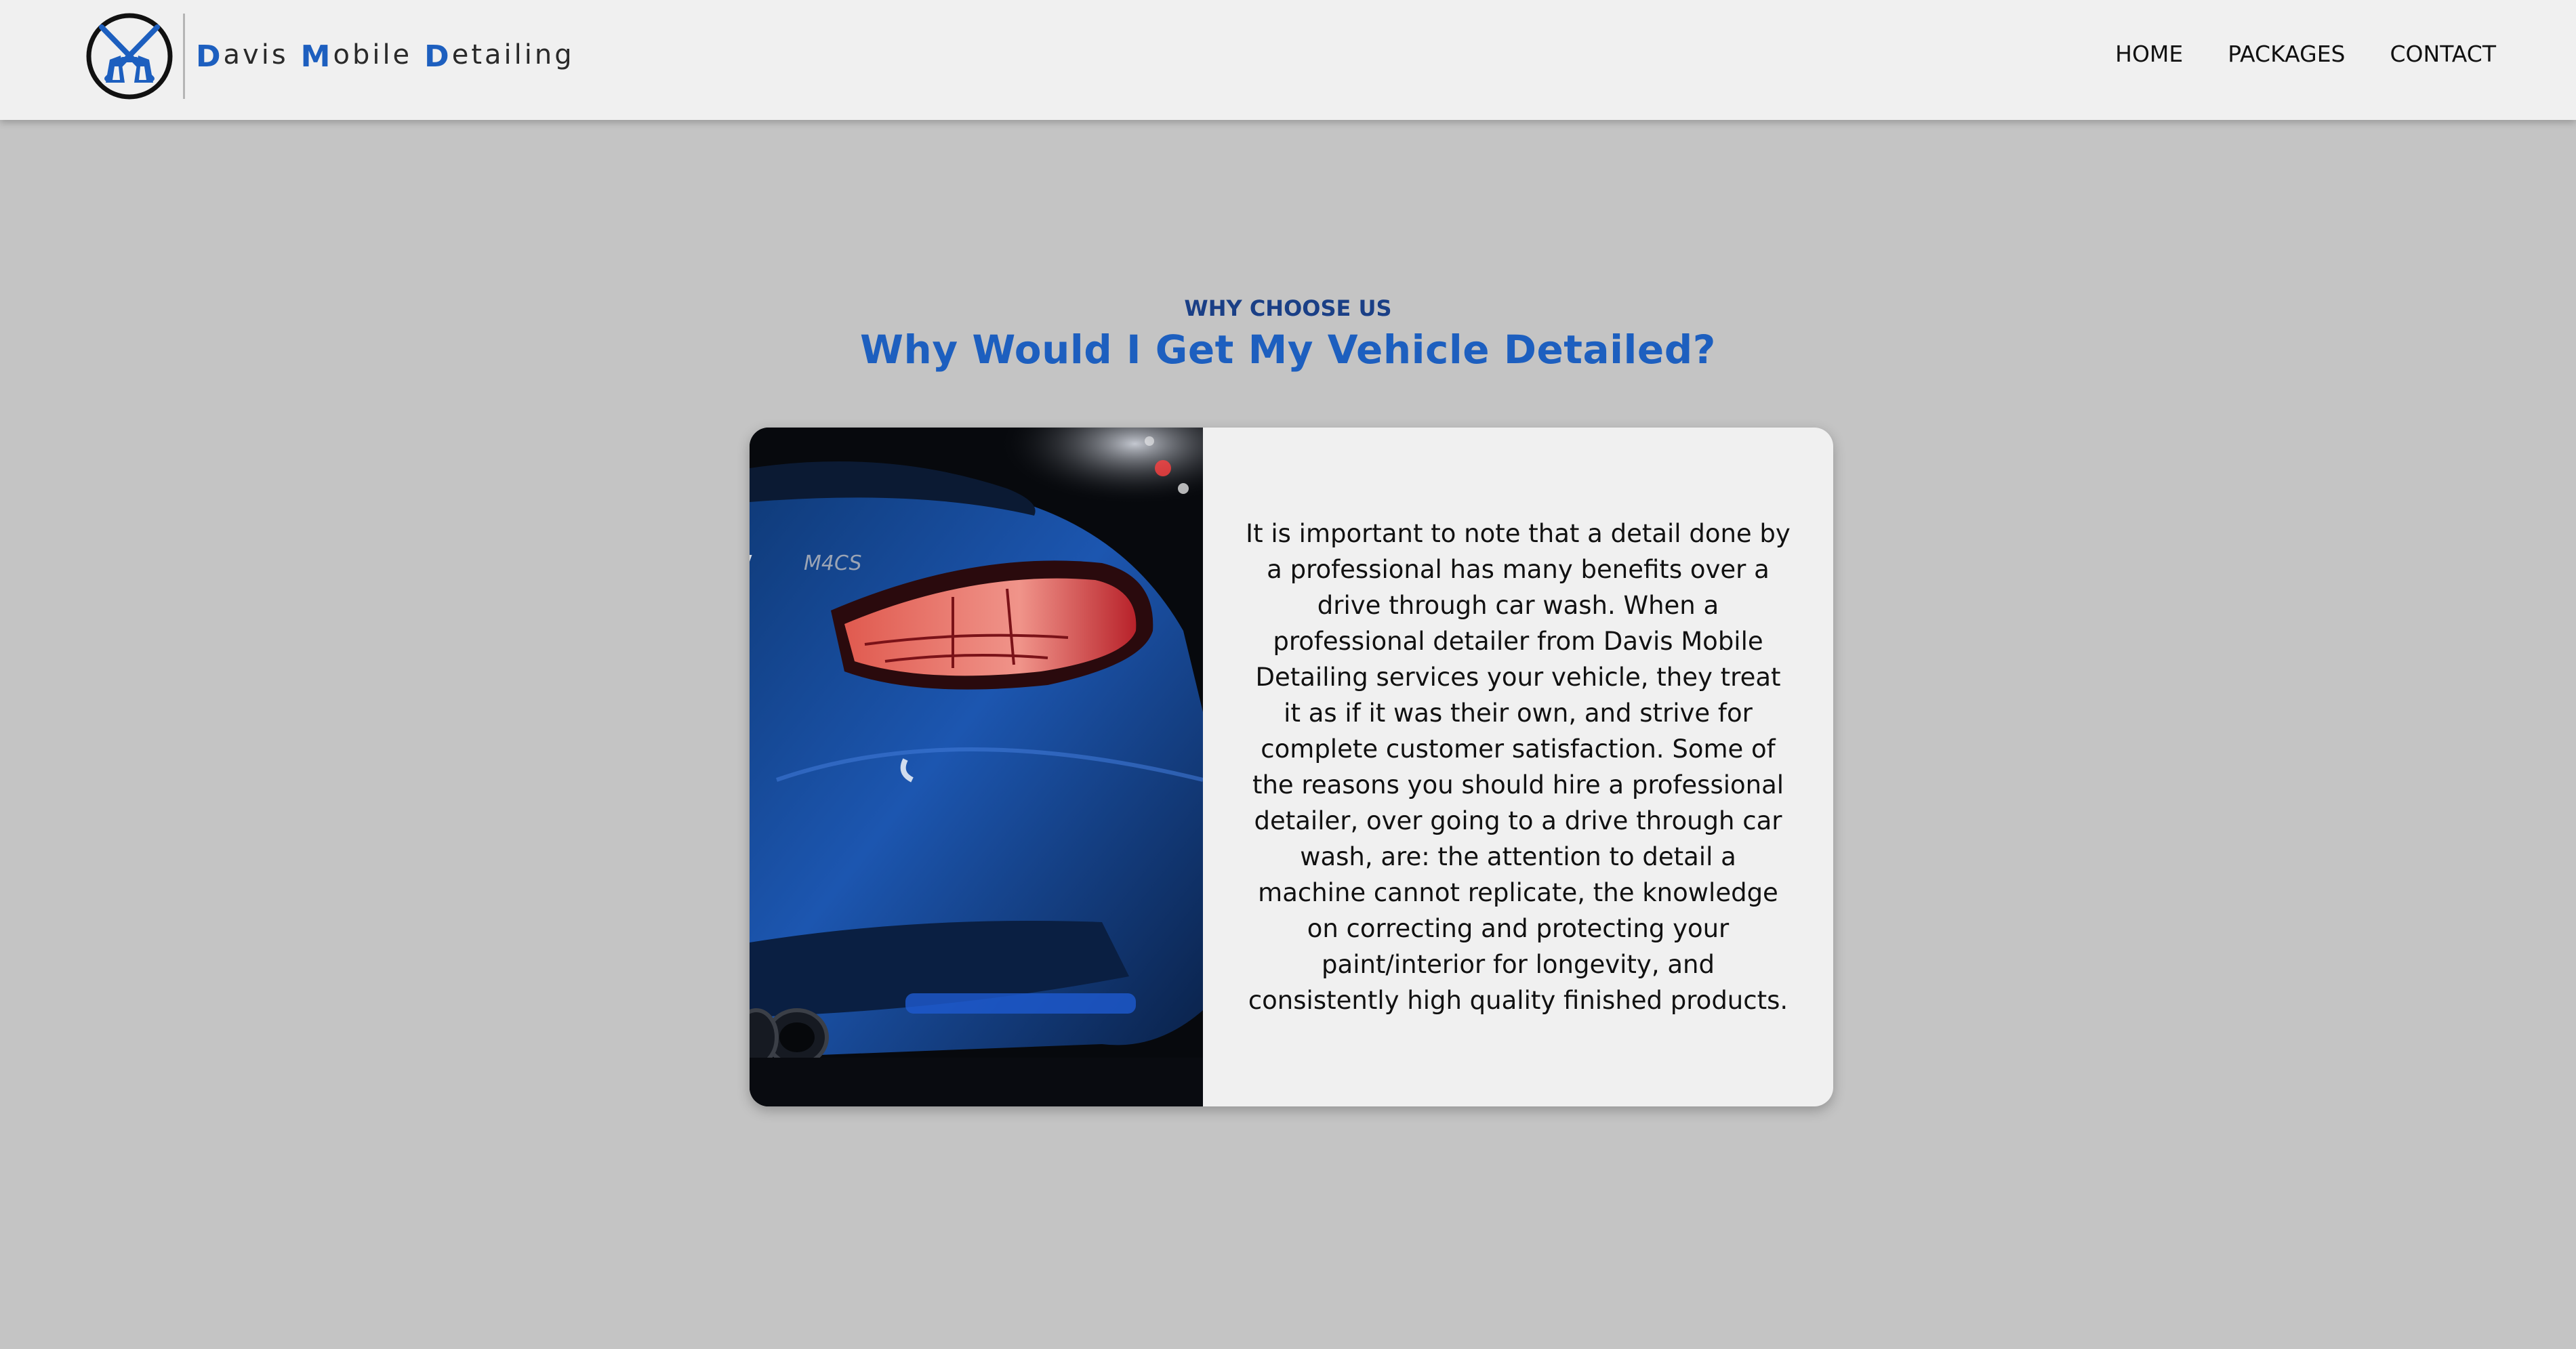  I want to click on brand-divider, so click(184, 56).